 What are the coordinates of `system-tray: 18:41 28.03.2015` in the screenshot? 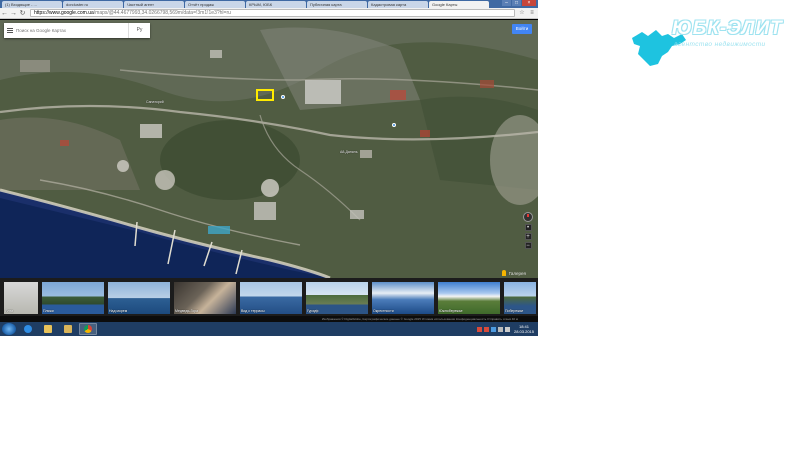 It's located at (504, 329).